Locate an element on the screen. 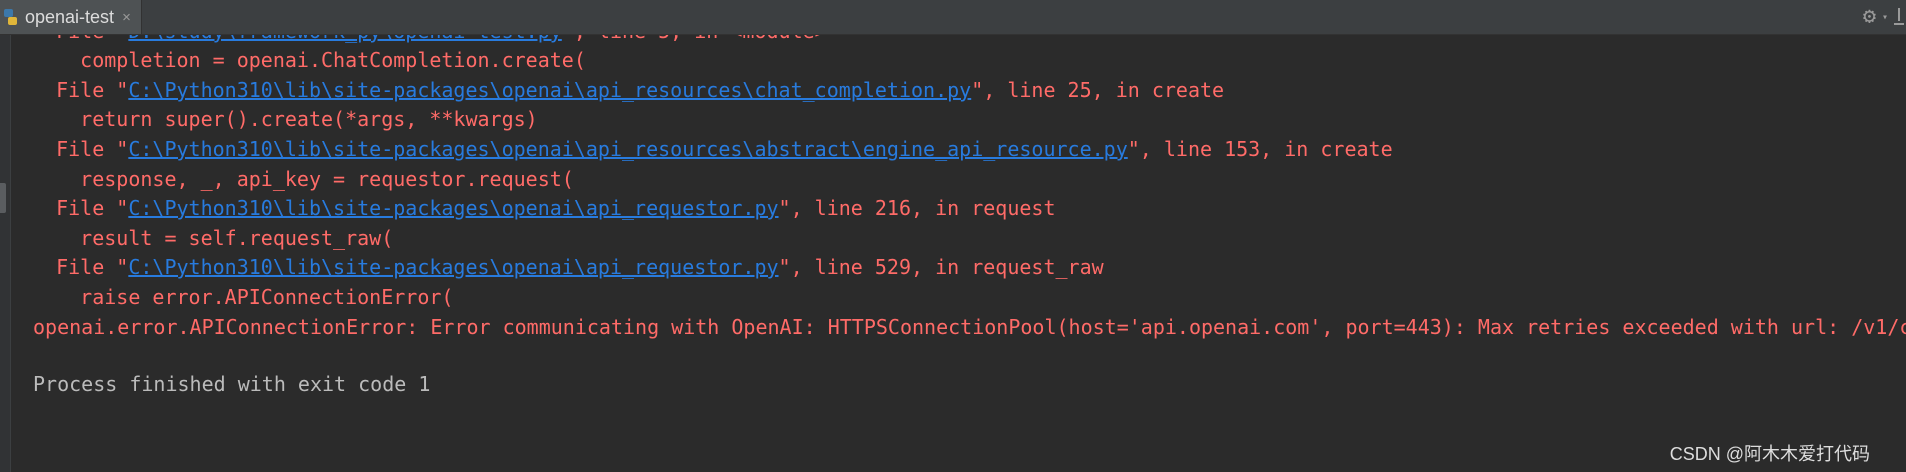  toolbar-right: ⚙ ▾ is located at coordinates (1884, 17).